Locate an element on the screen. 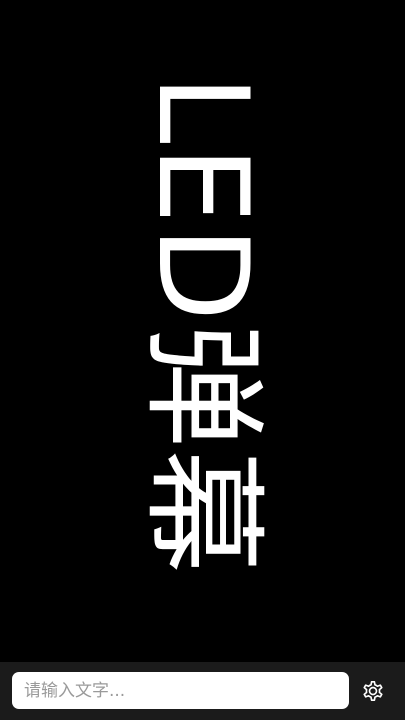  gear-icon is located at coordinates (373, 691).